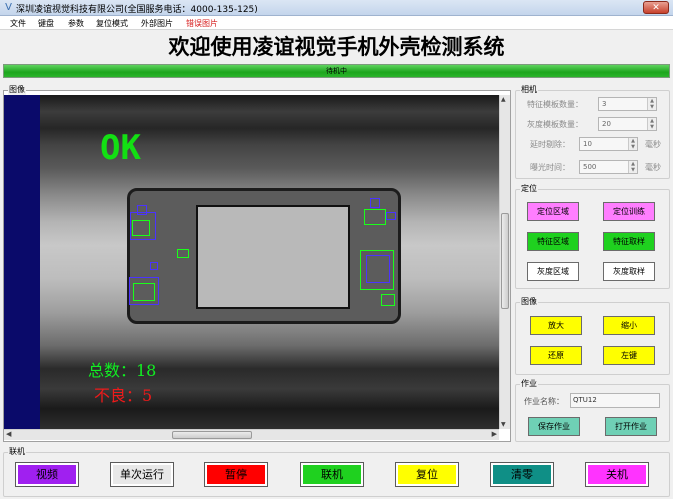 Image resolution: width=673 pixels, height=499 pixels. Describe the element at coordinates (529, 301) in the screenshot. I see `image-ops-panel-label: 图像` at that location.